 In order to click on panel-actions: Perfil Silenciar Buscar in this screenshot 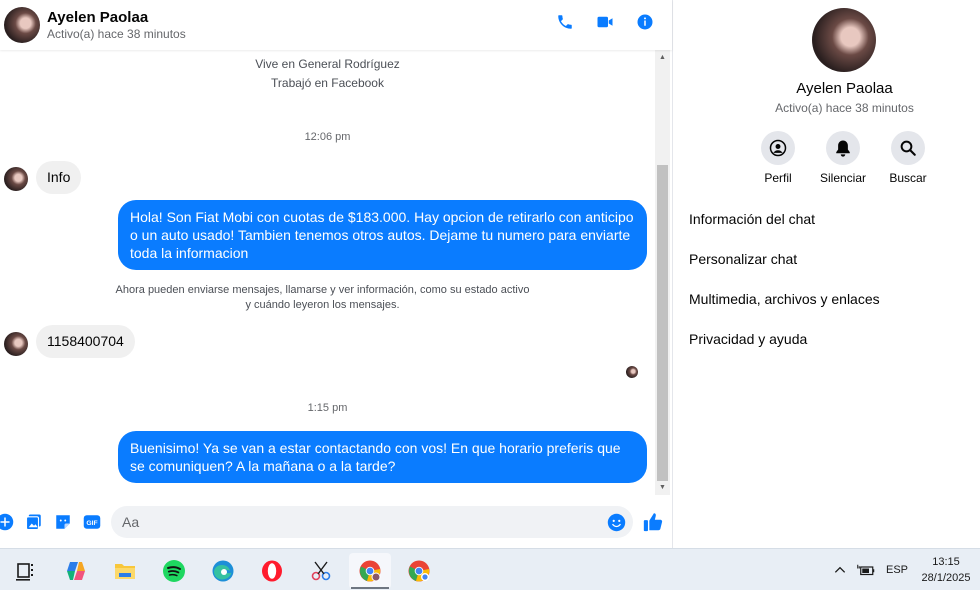, I will do `click(844, 158)`.